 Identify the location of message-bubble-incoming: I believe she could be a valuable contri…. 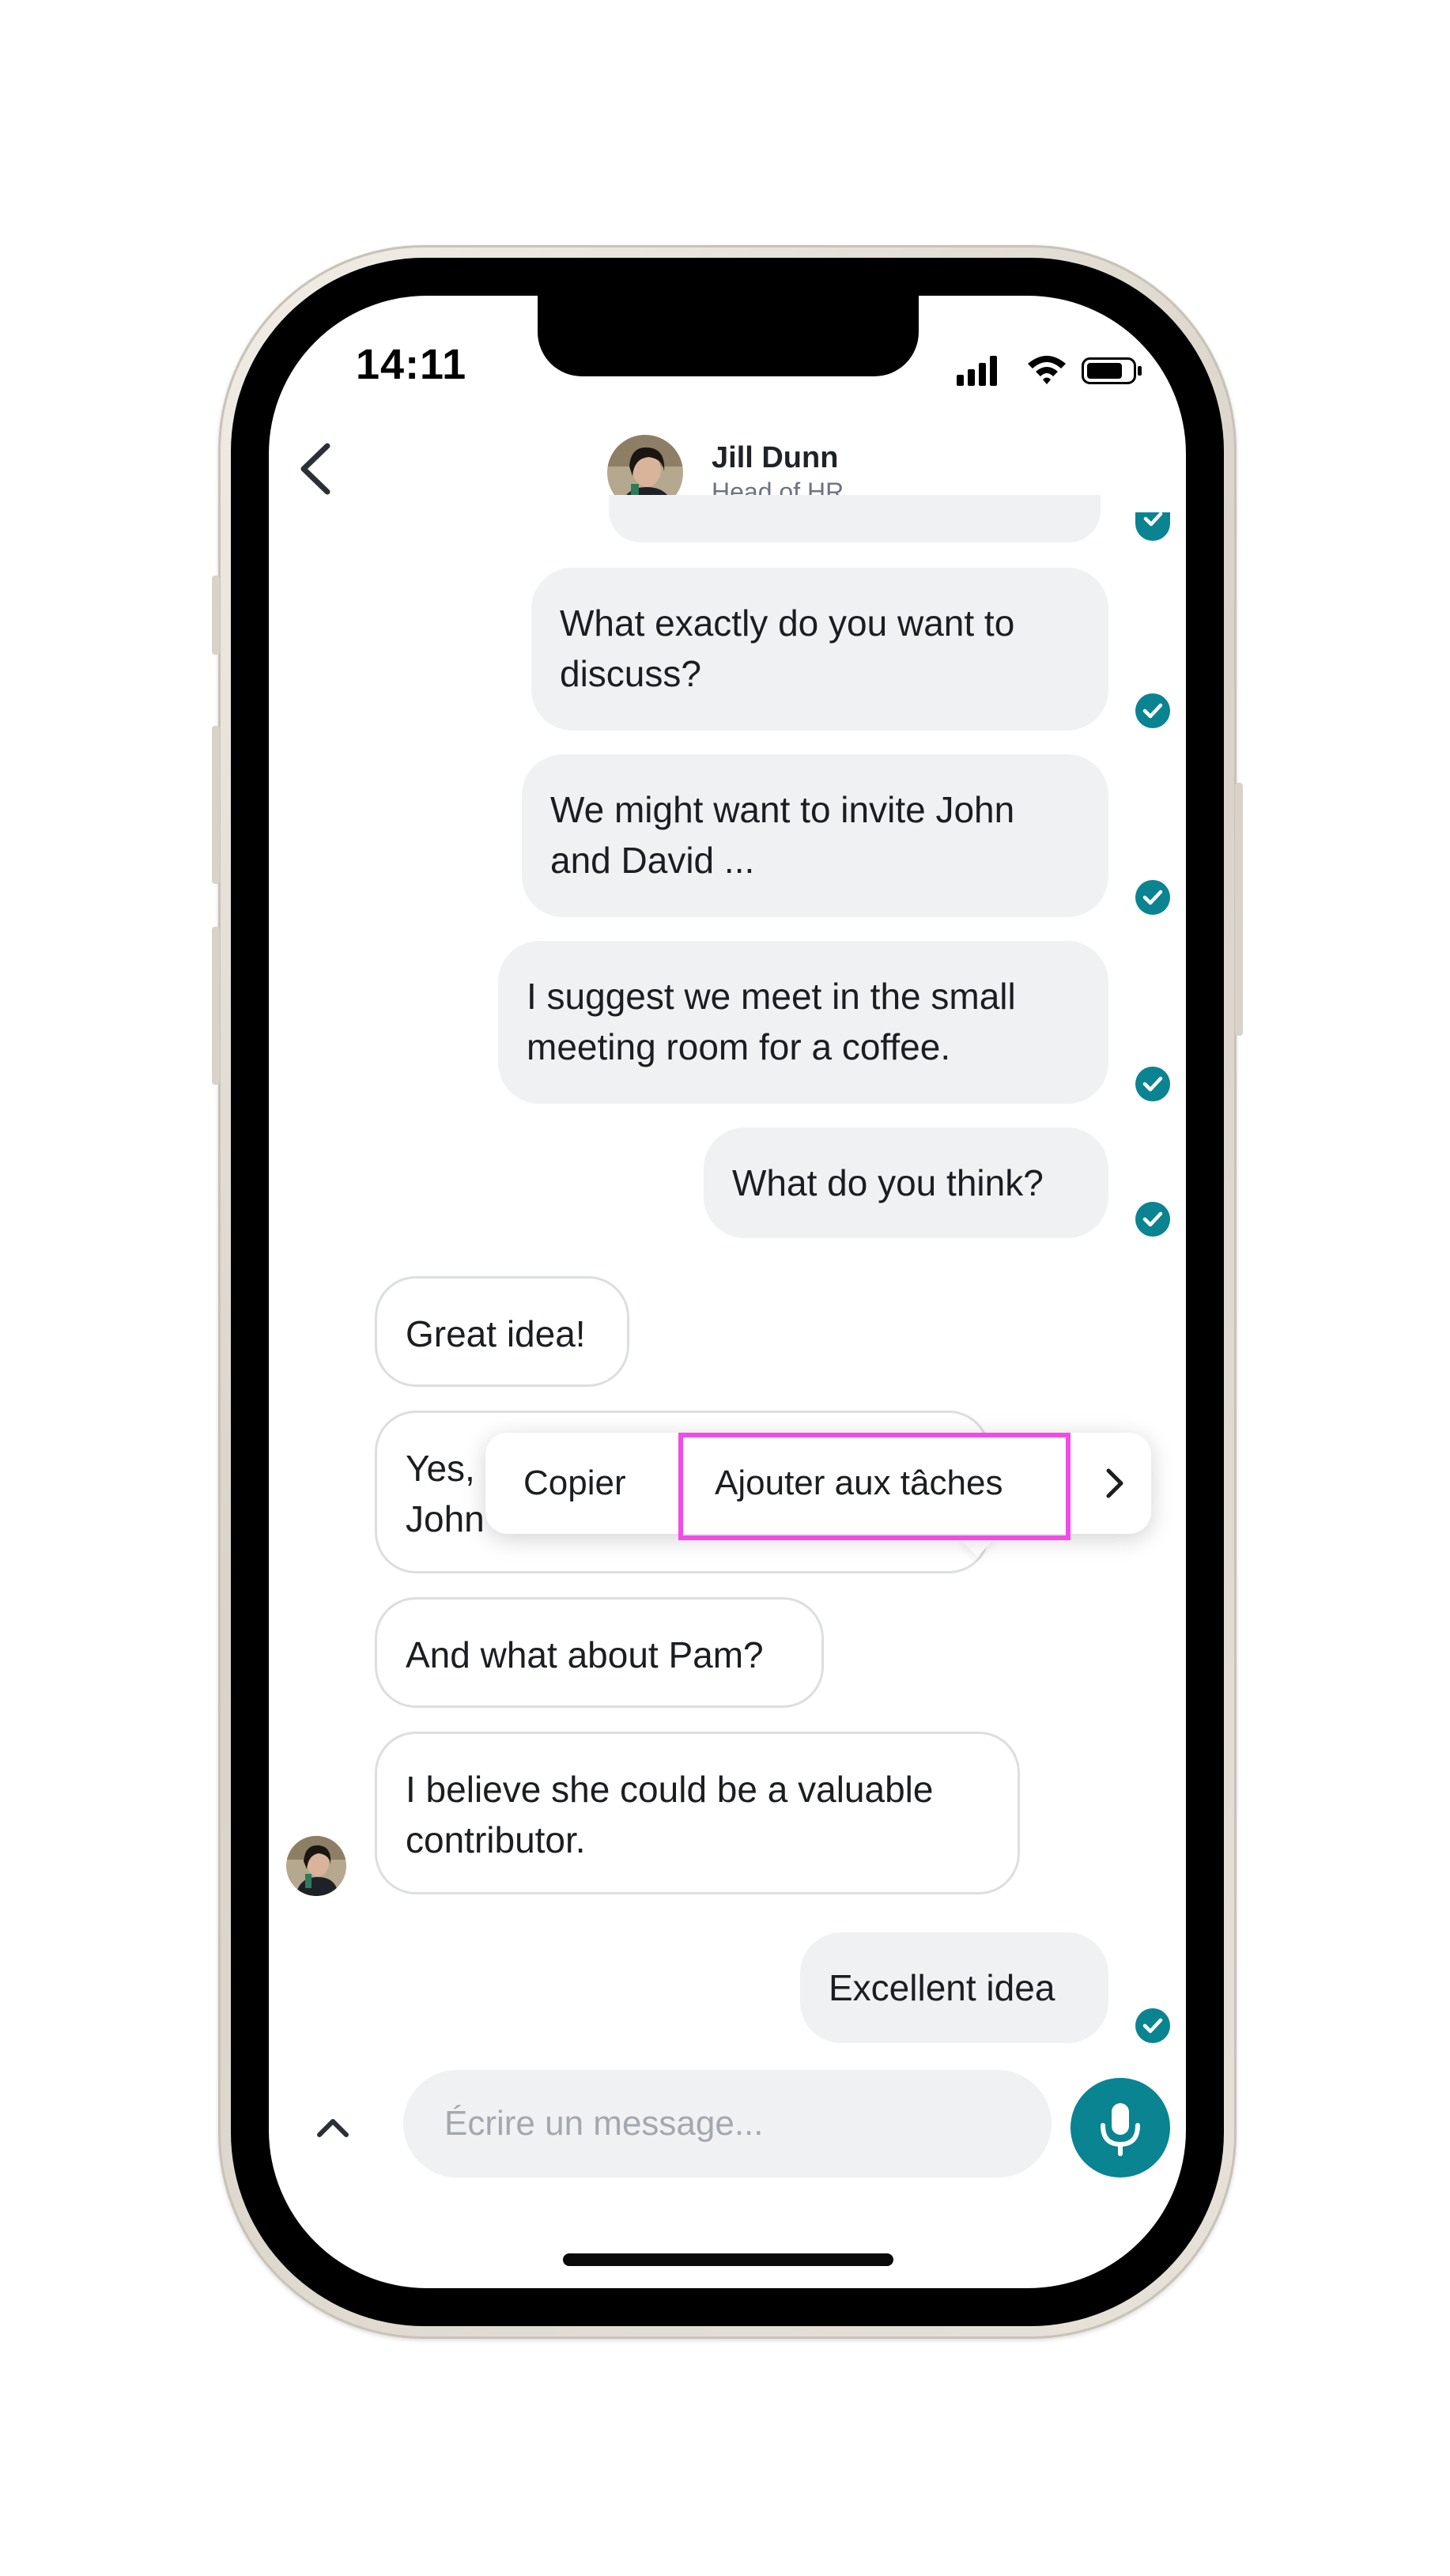
(697, 1813).